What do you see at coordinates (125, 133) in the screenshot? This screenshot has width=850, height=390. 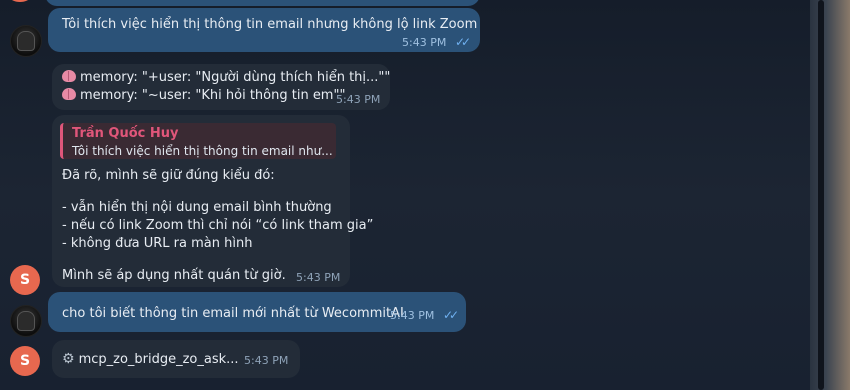 I see `reply-author: Trần Quốc Huy` at bounding box center [125, 133].